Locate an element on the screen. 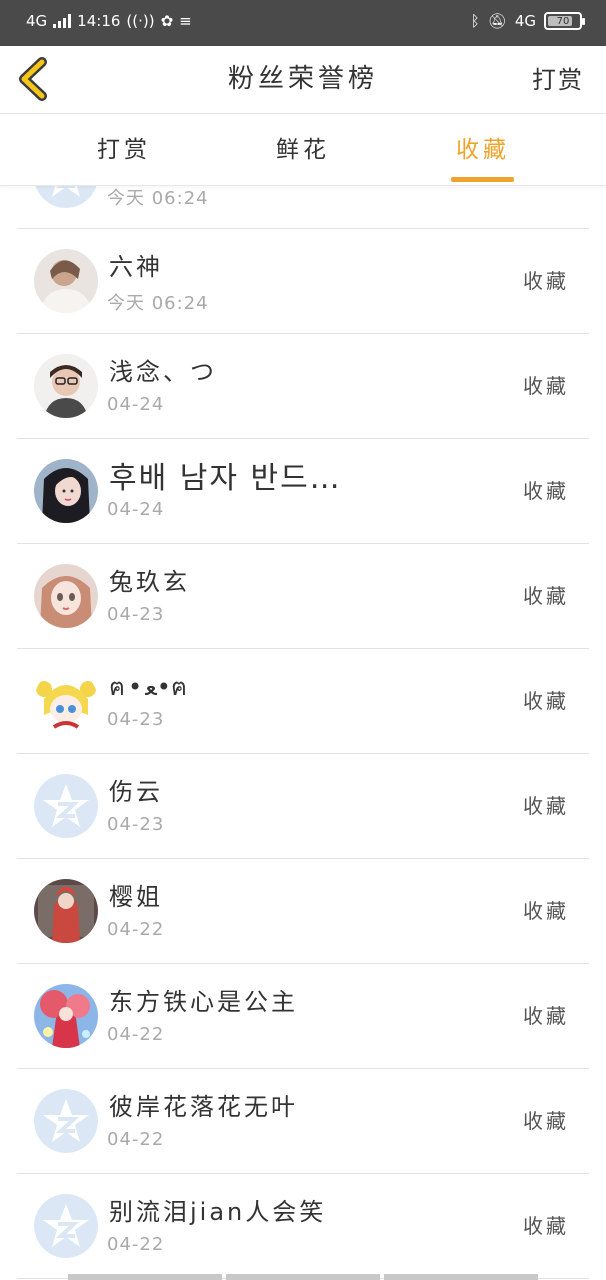 The width and height of the screenshot is (606, 1280). network-label: 4G is located at coordinates (37, 21).